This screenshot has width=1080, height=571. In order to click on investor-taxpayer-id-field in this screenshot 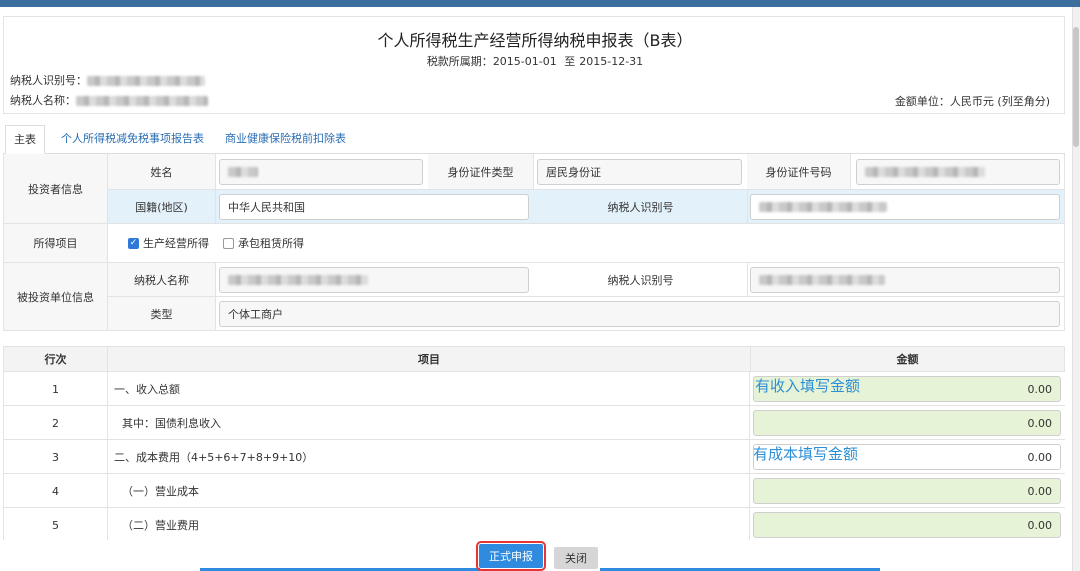, I will do `click(905, 207)`.